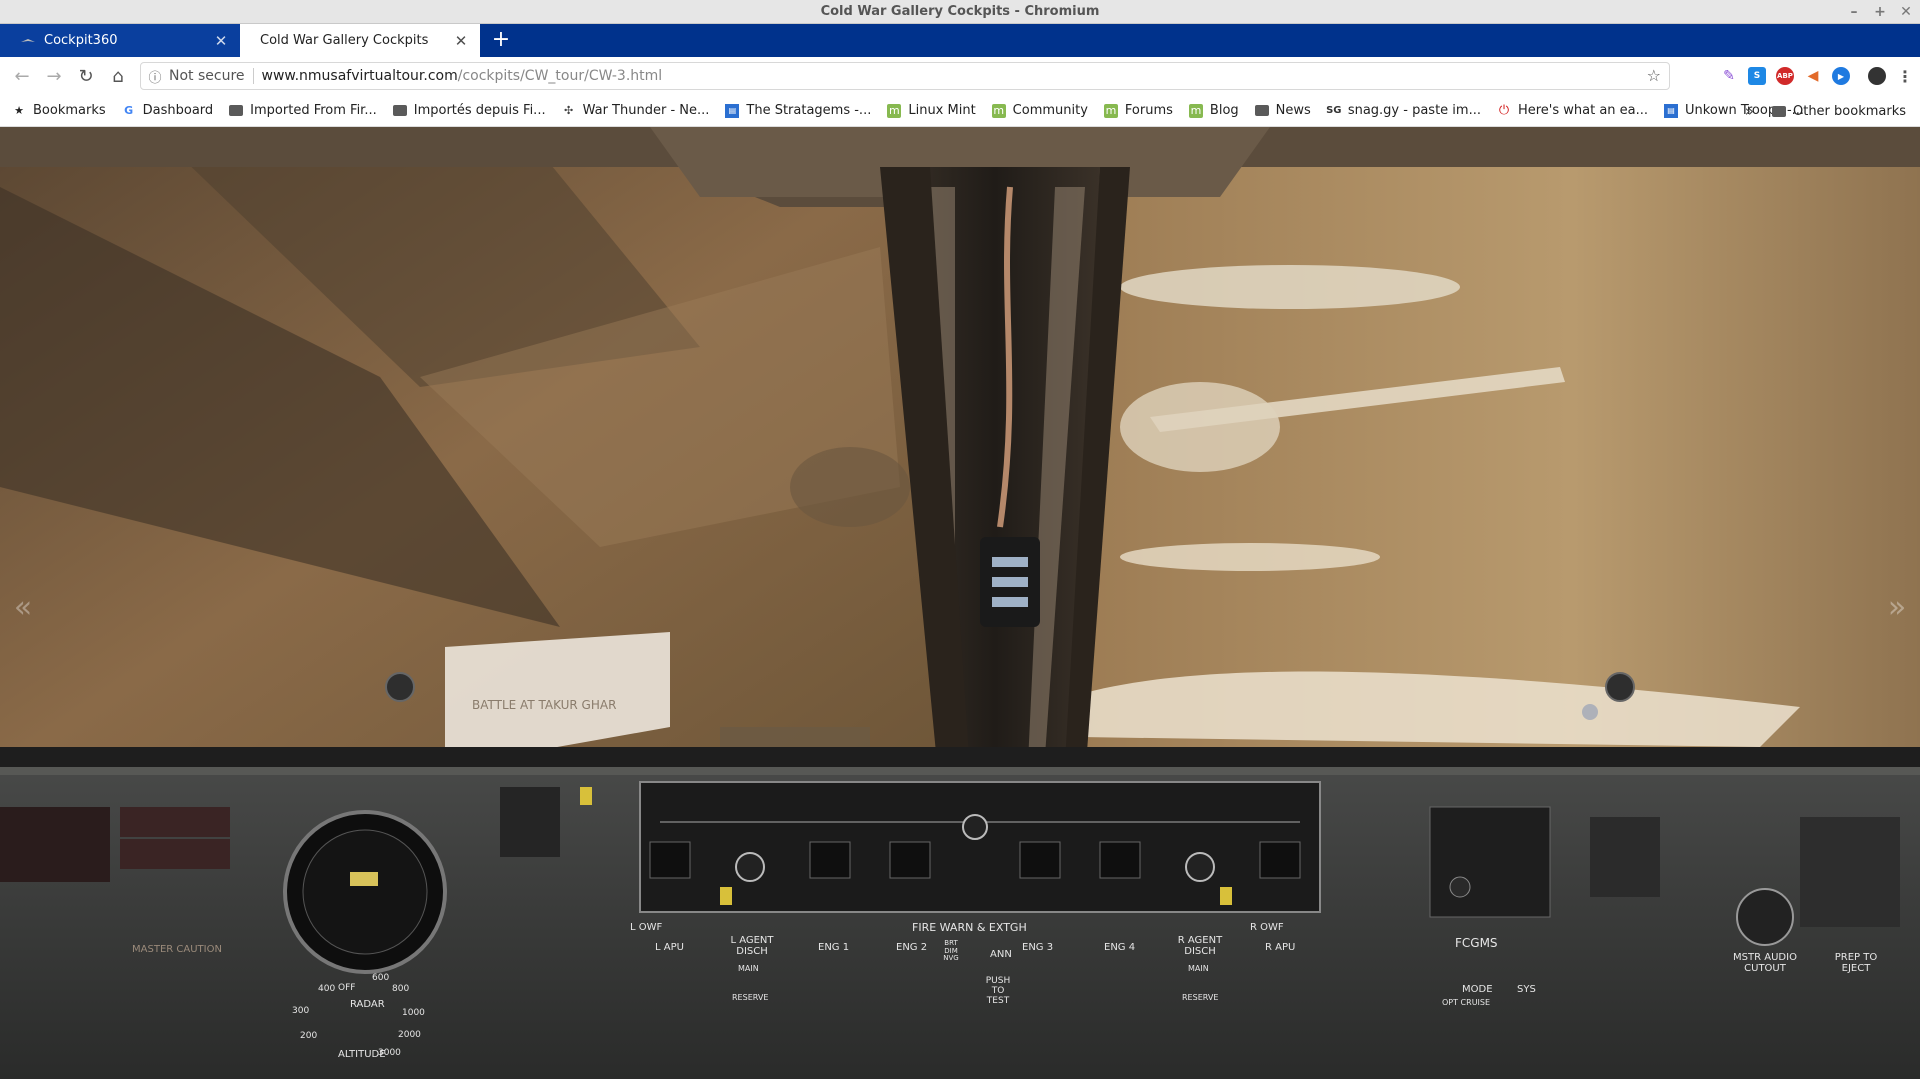  What do you see at coordinates (1148, 110) in the screenshot?
I see `bookmark-label: Forums` at bounding box center [1148, 110].